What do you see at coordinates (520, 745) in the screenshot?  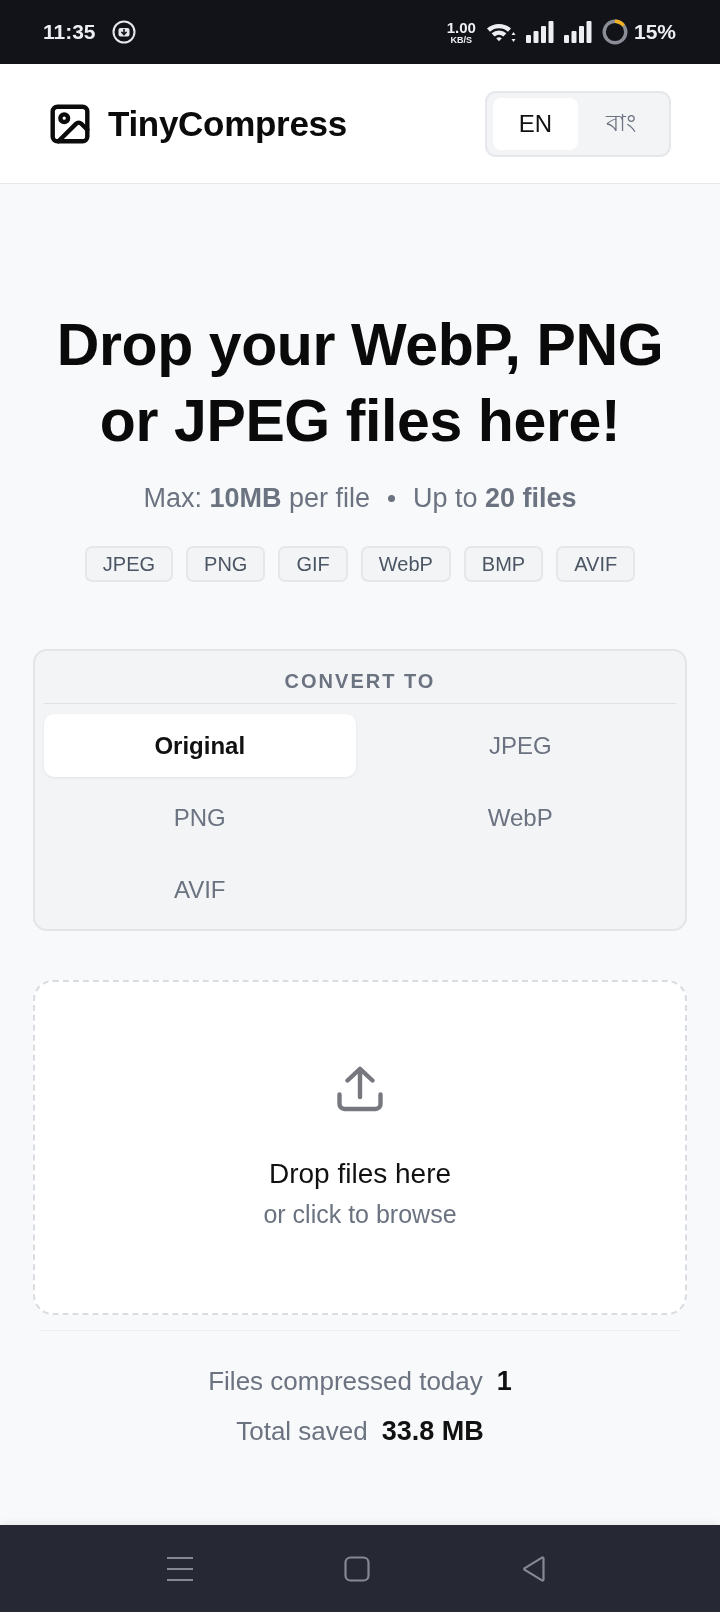 I see `format-option: JPEG` at bounding box center [520, 745].